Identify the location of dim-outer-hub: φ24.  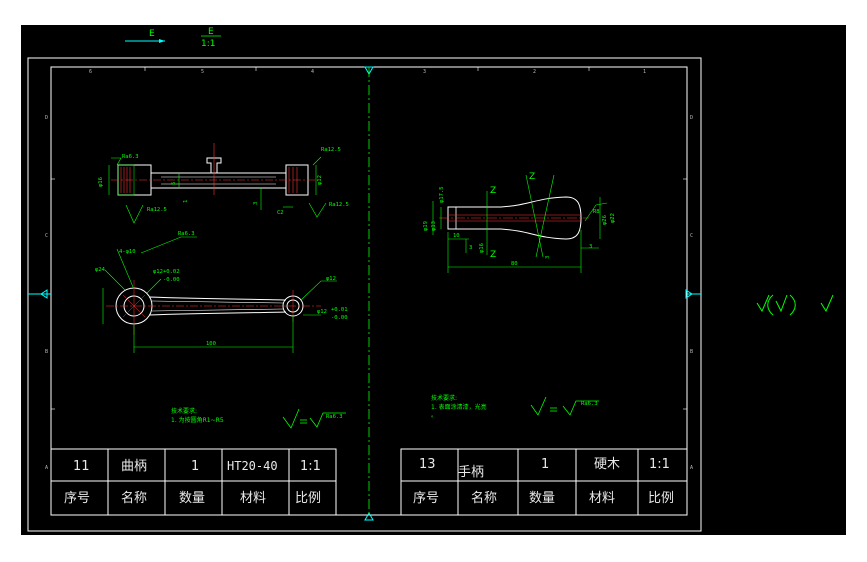
(100, 270).